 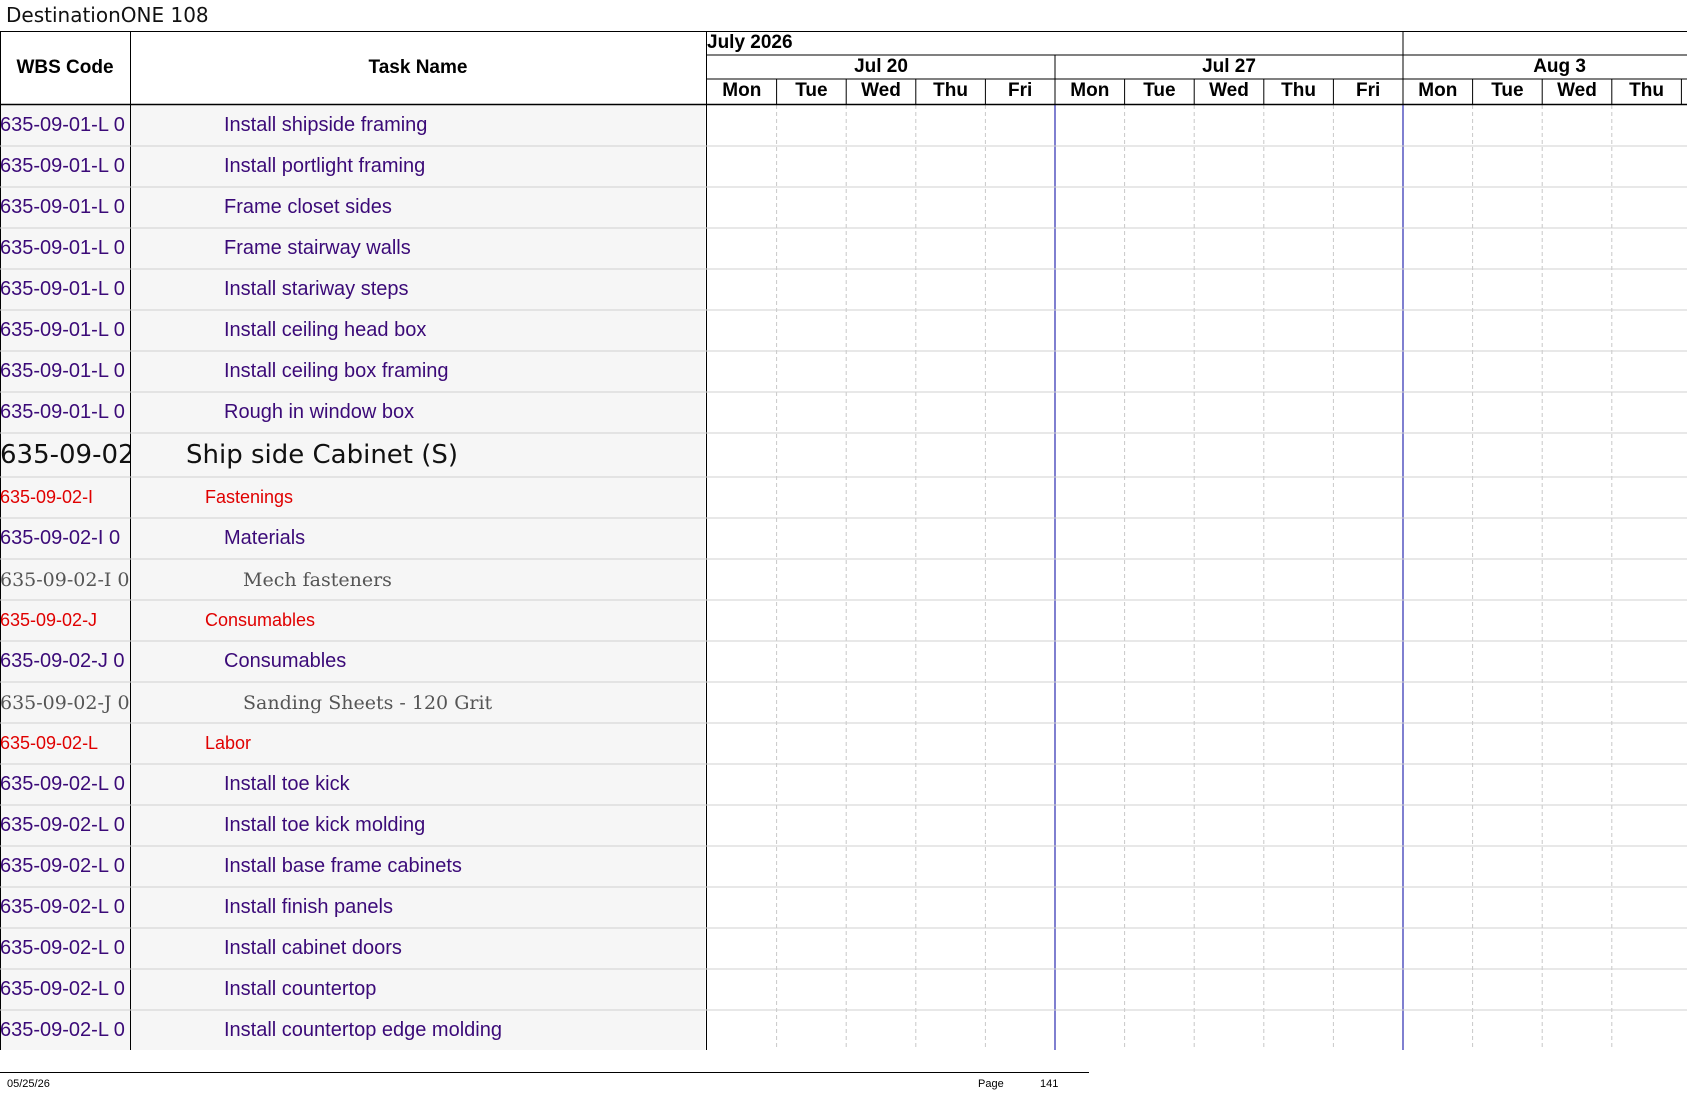 I want to click on week-header: Jul 20, so click(x=881, y=66).